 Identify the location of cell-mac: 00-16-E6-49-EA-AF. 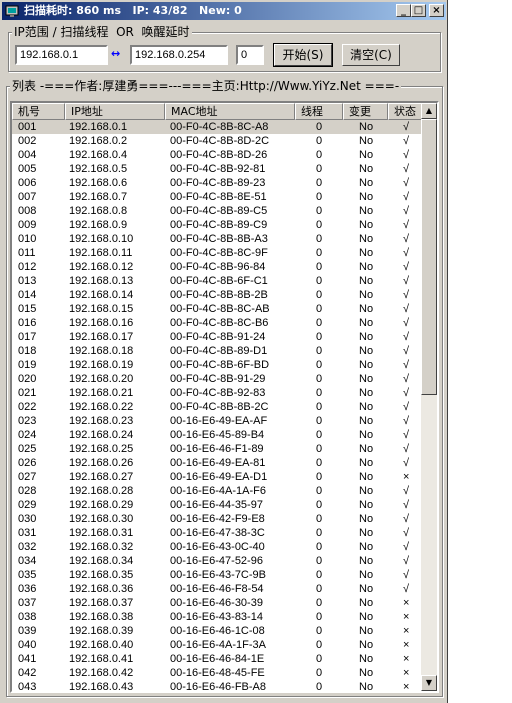
(219, 421).